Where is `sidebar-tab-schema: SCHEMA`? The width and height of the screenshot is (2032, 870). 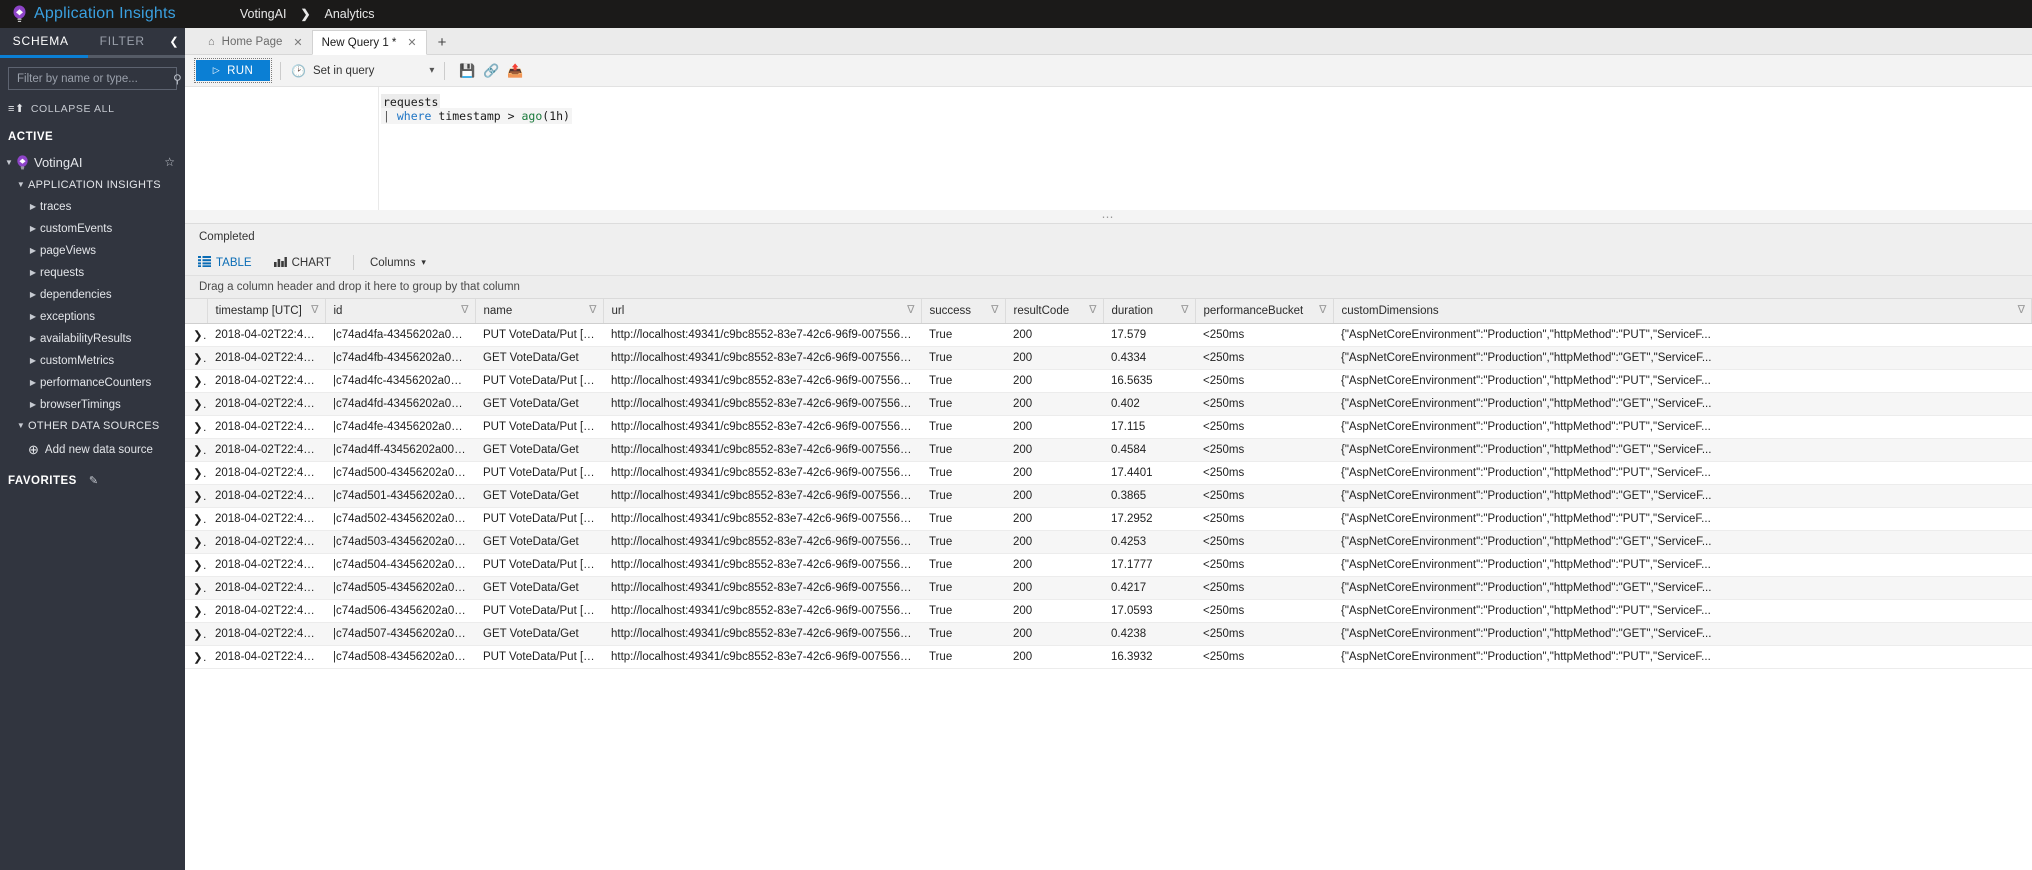 sidebar-tab-schema: SCHEMA is located at coordinates (41, 41).